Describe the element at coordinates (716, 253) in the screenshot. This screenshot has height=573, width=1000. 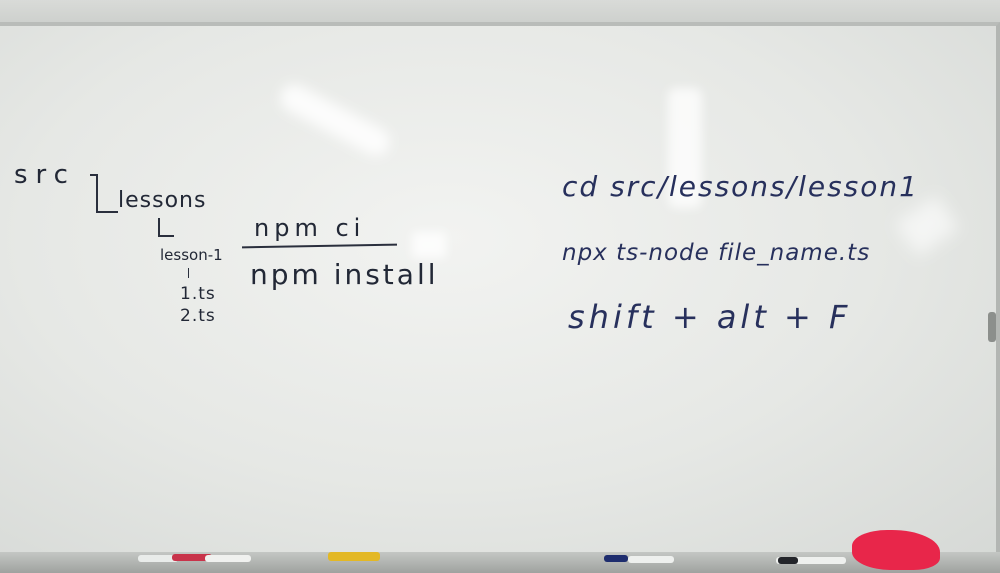
I see `text-npx-command: npx ts-node file_name.ts` at that location.